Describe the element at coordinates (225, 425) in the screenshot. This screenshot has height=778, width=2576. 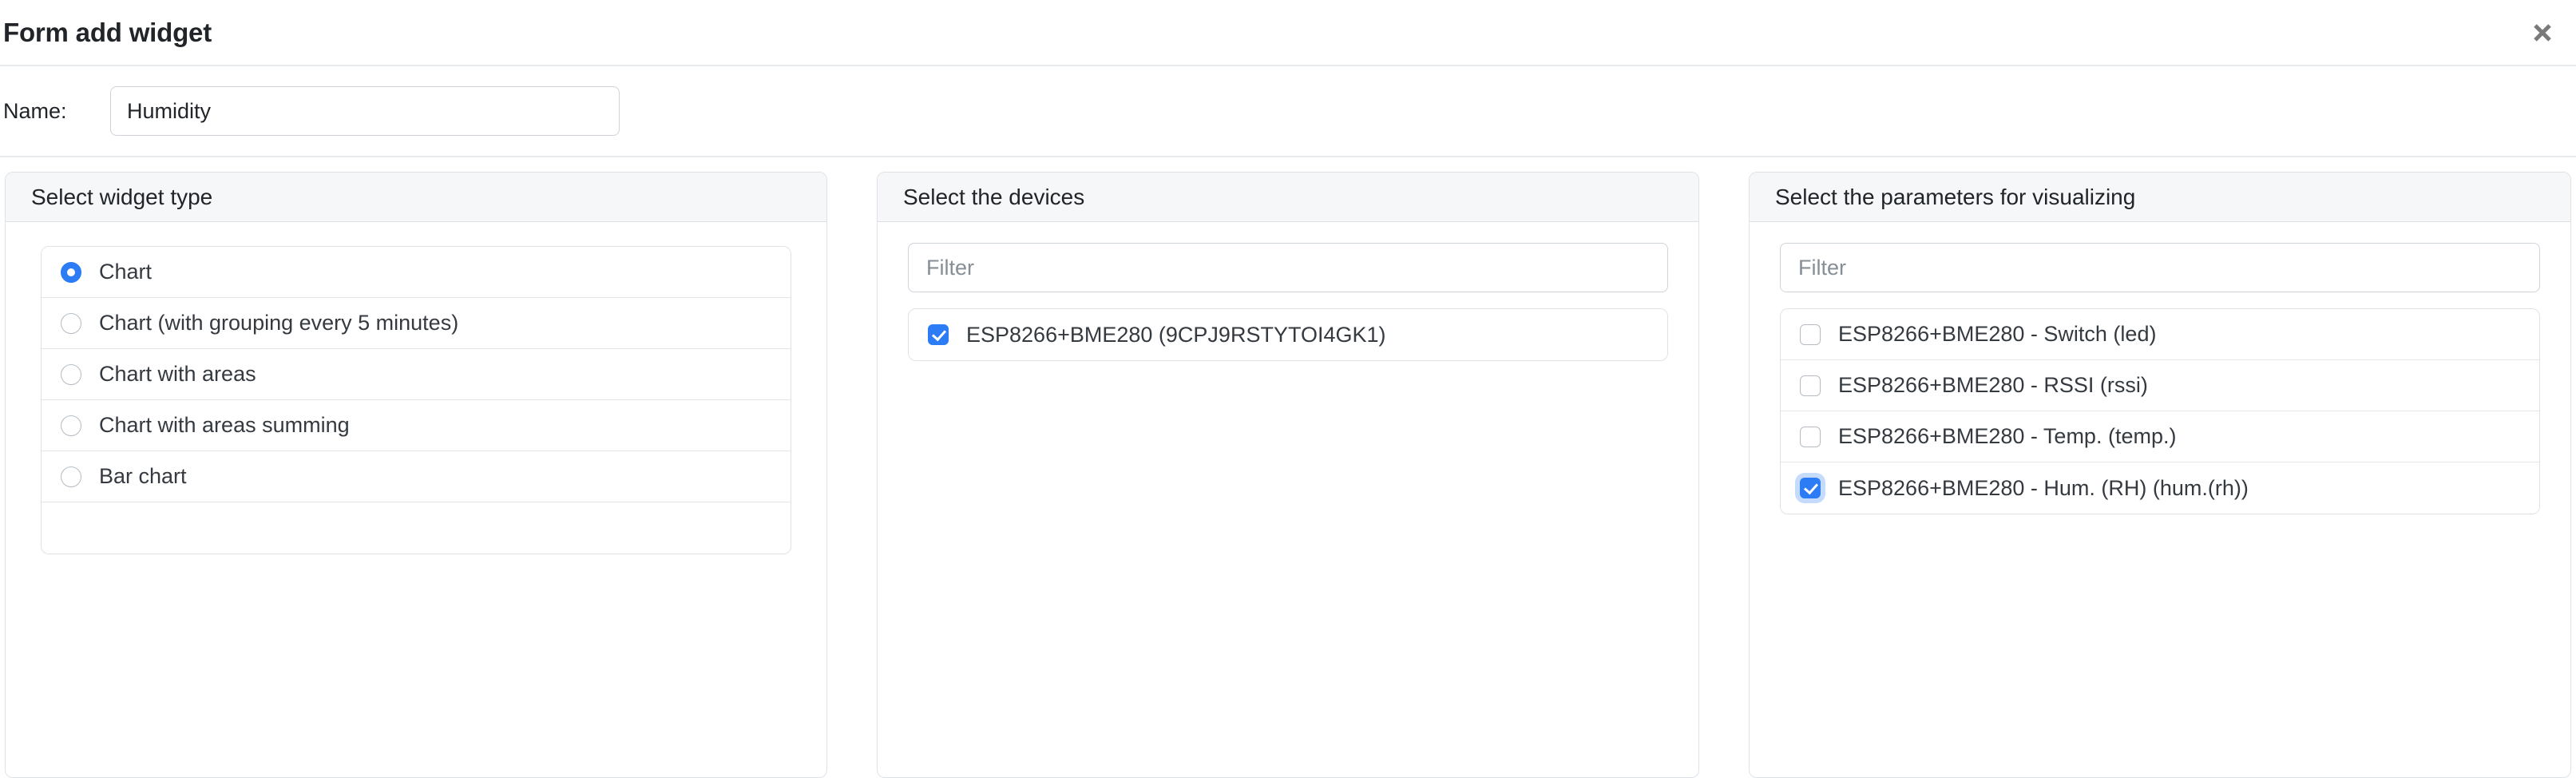
I see `list-item-label: Chart with areas summing` at that location.